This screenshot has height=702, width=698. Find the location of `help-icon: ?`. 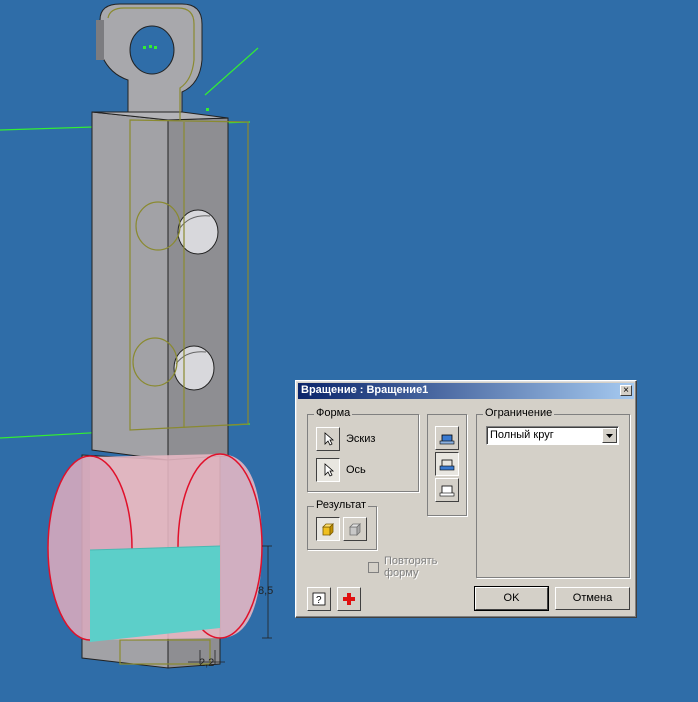

help-icon: ? is located at coordinates (319, 599).